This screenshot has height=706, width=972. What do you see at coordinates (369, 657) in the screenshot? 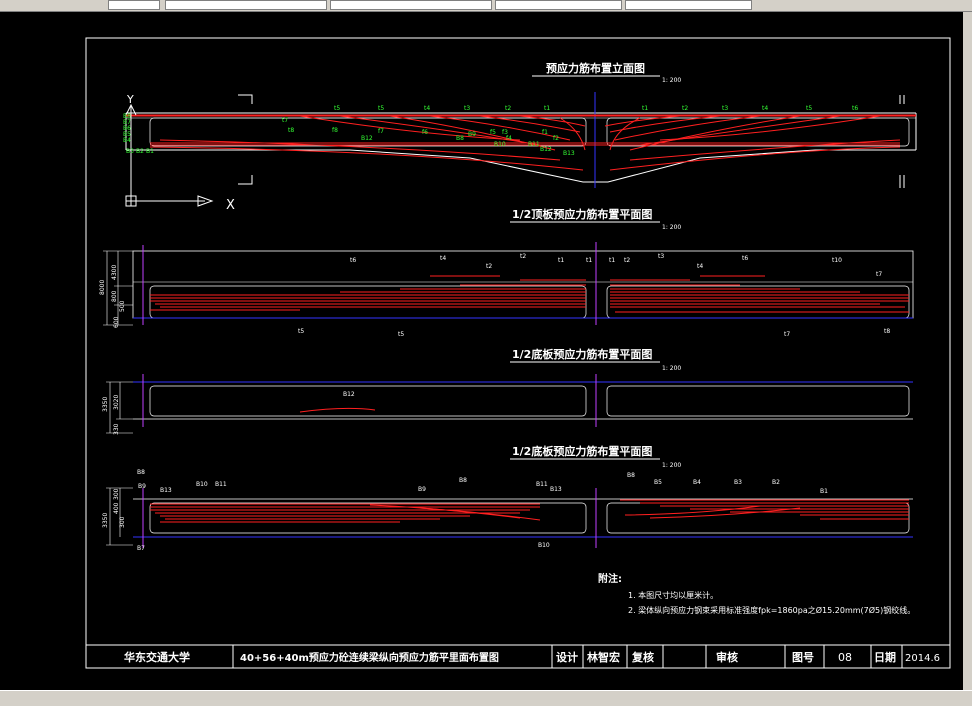
I see `project-title: 40+56+40m预应力砼连续梁纵向预应力筋平里面布置图` at bounding box center [369, 657].